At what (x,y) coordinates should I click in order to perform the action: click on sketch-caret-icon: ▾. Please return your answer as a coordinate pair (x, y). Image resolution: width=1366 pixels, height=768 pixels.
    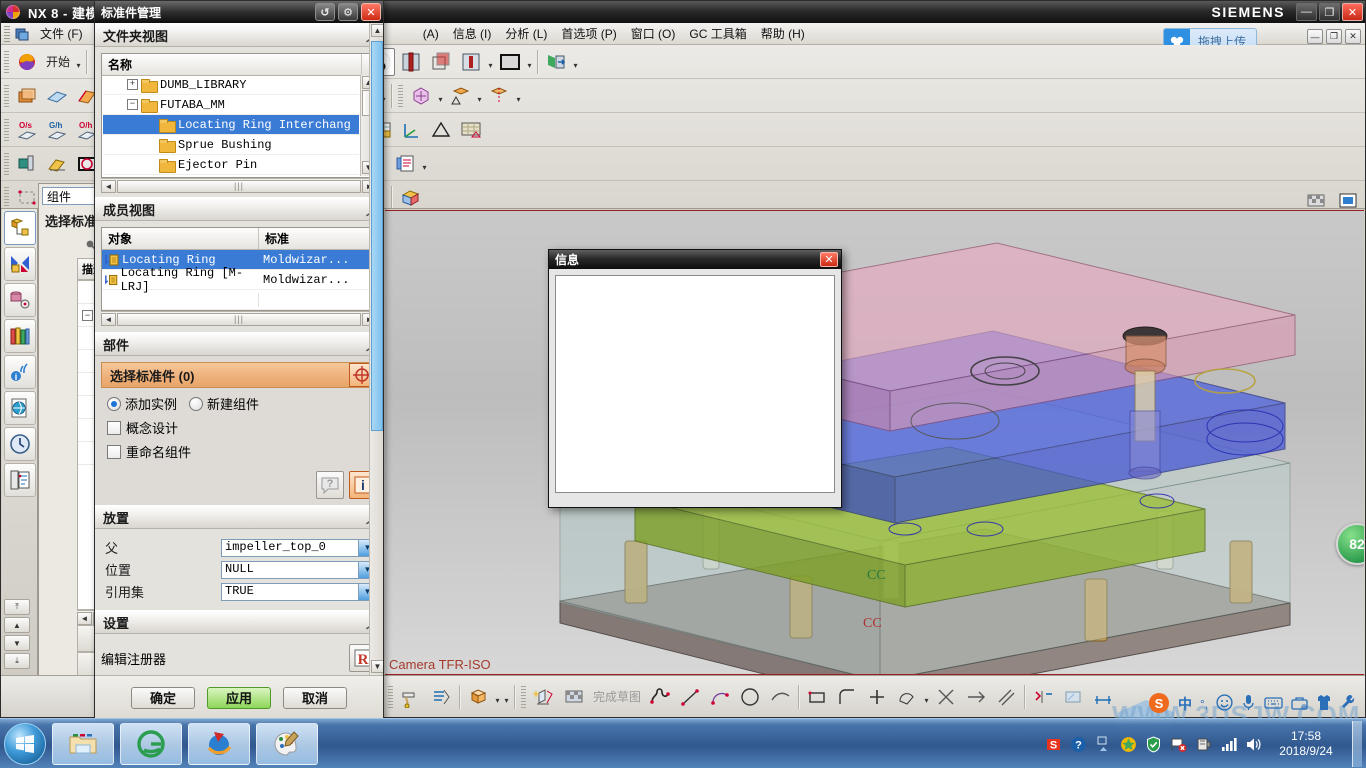
    Looking at the image, I should click on (926, 697).